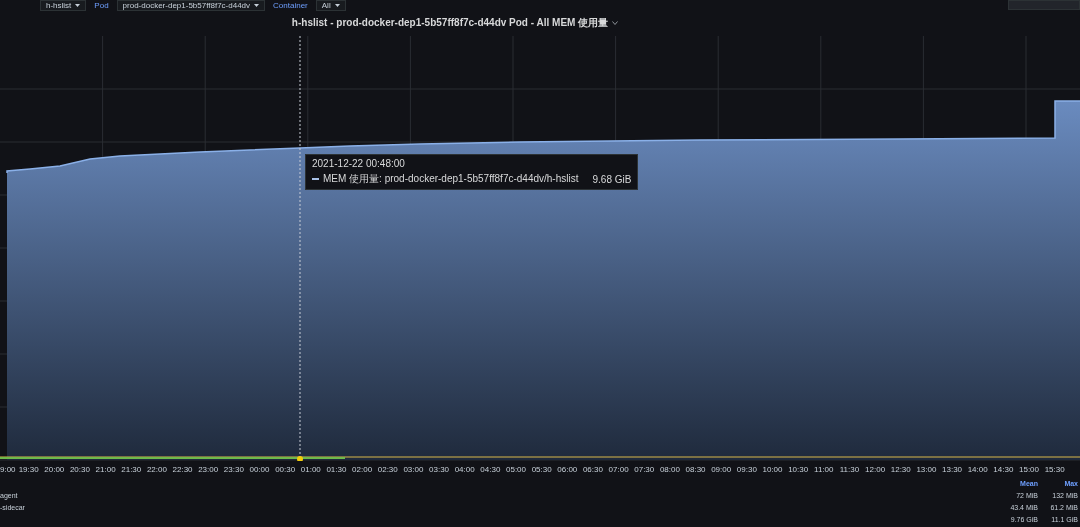 This screenshot has height=527, width=1080. What do you see at coordinates (362, 469) in the screenshot?
I see `x-axis-label: 02:00` at bounding box center [362, 469].